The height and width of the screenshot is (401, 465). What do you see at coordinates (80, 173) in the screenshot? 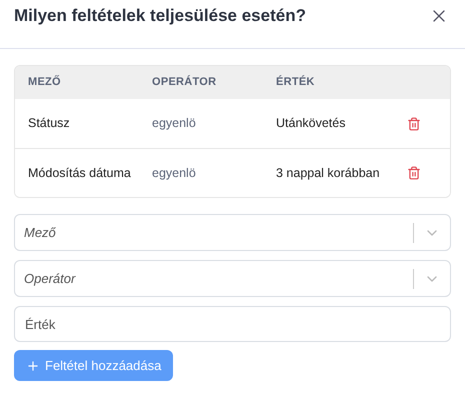
I see `table-cell-text: Módosítás dátuma` at bounding box center [80, 173].